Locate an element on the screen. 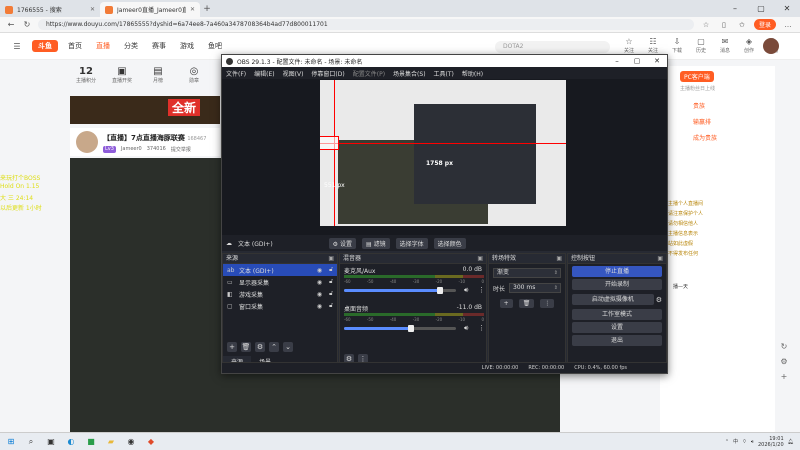 This screenshot has height=450, width=800. become-noble-link: 成为贵族 is located at coordinates (705, 137).